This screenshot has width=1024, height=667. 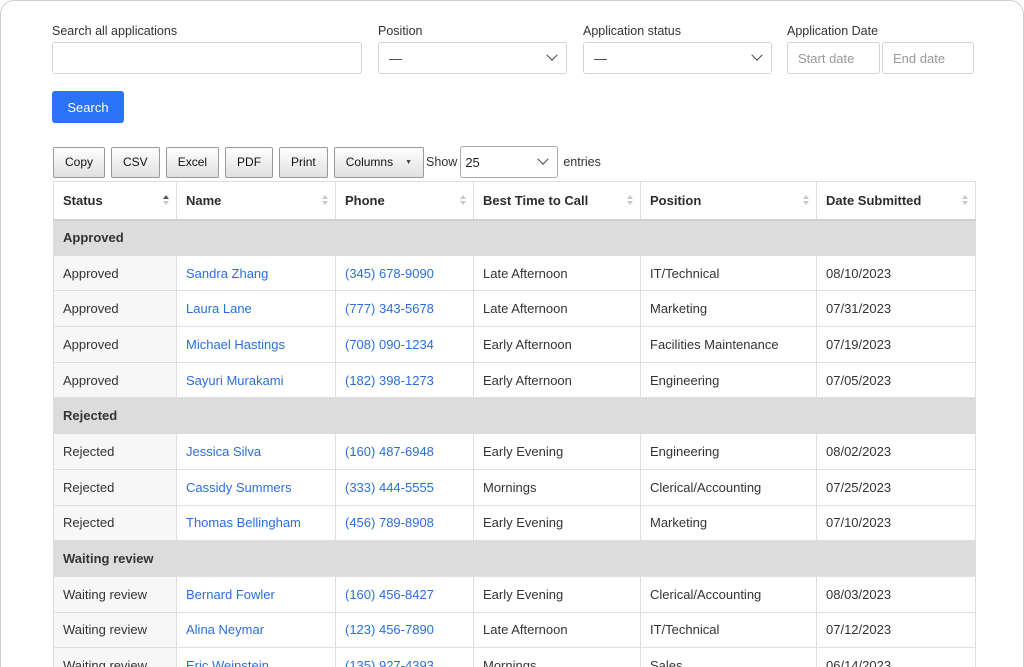 I want to click on phone-cell: (160) 456-8427, so click(x=404, y=594).